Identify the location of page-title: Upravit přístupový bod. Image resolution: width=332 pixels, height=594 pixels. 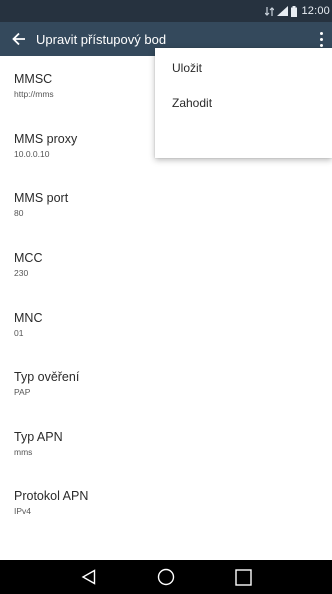
(101, 39).